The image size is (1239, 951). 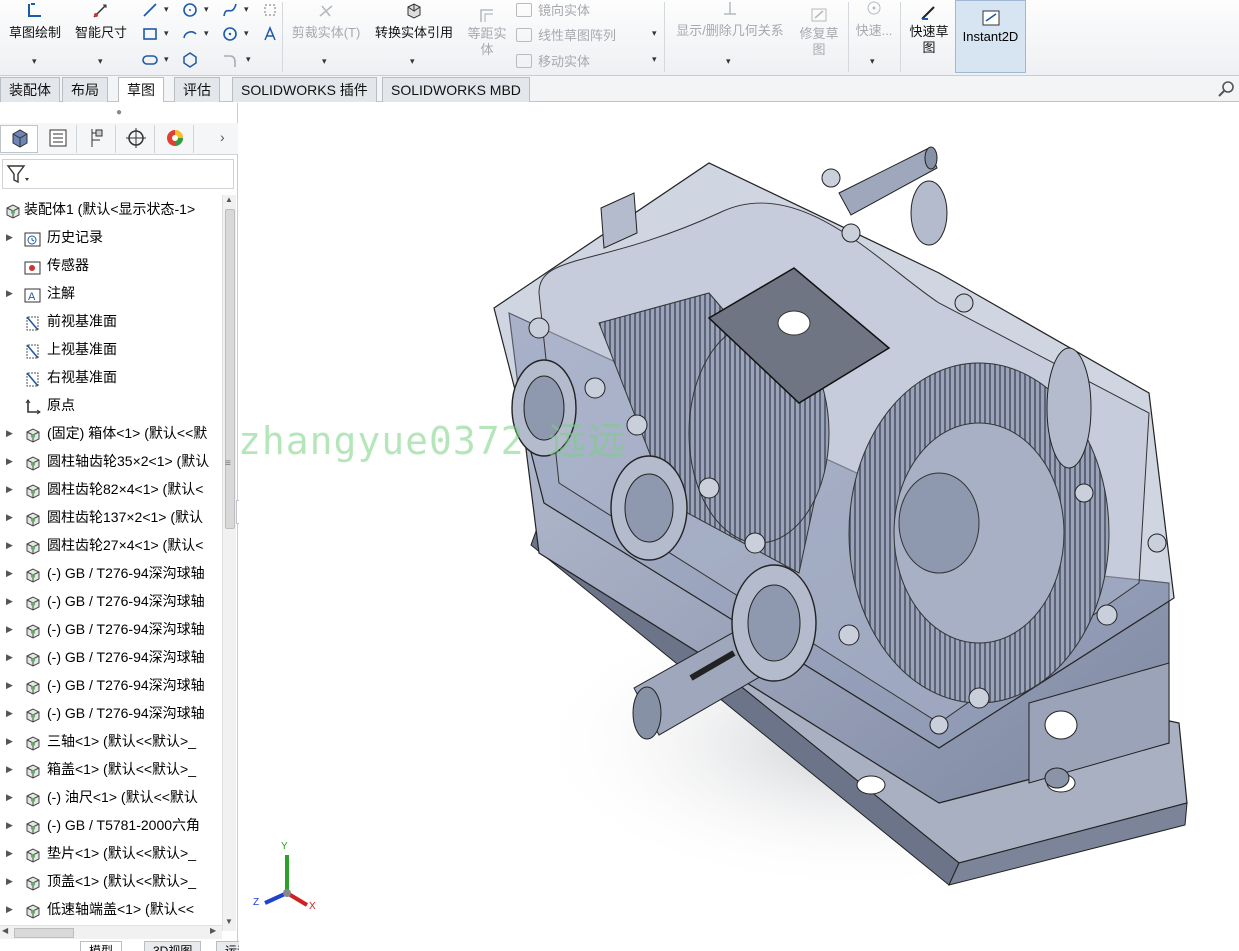 I want to click on tree-item: ▶ (-) GB / T5781-2000六角, so click(x=111, y=825).